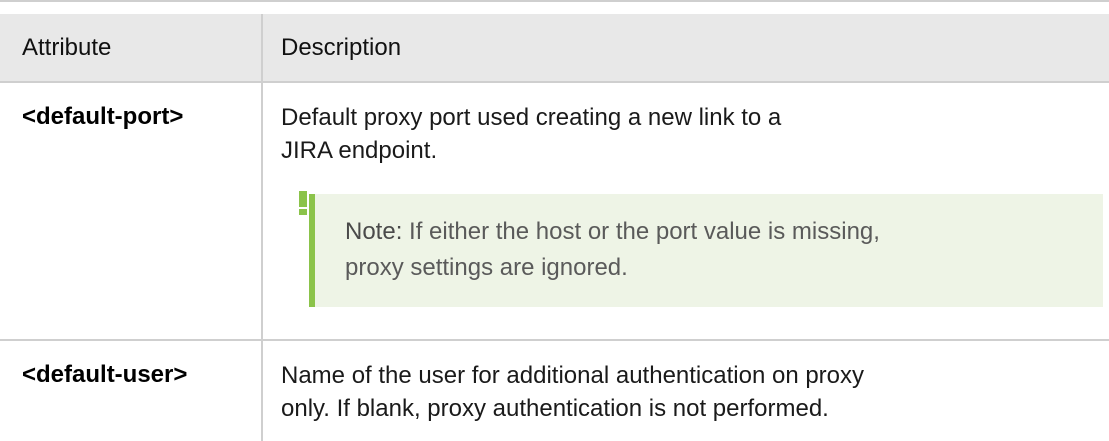  I want to click on attribute-name: <default-user>, so click(105, 374).